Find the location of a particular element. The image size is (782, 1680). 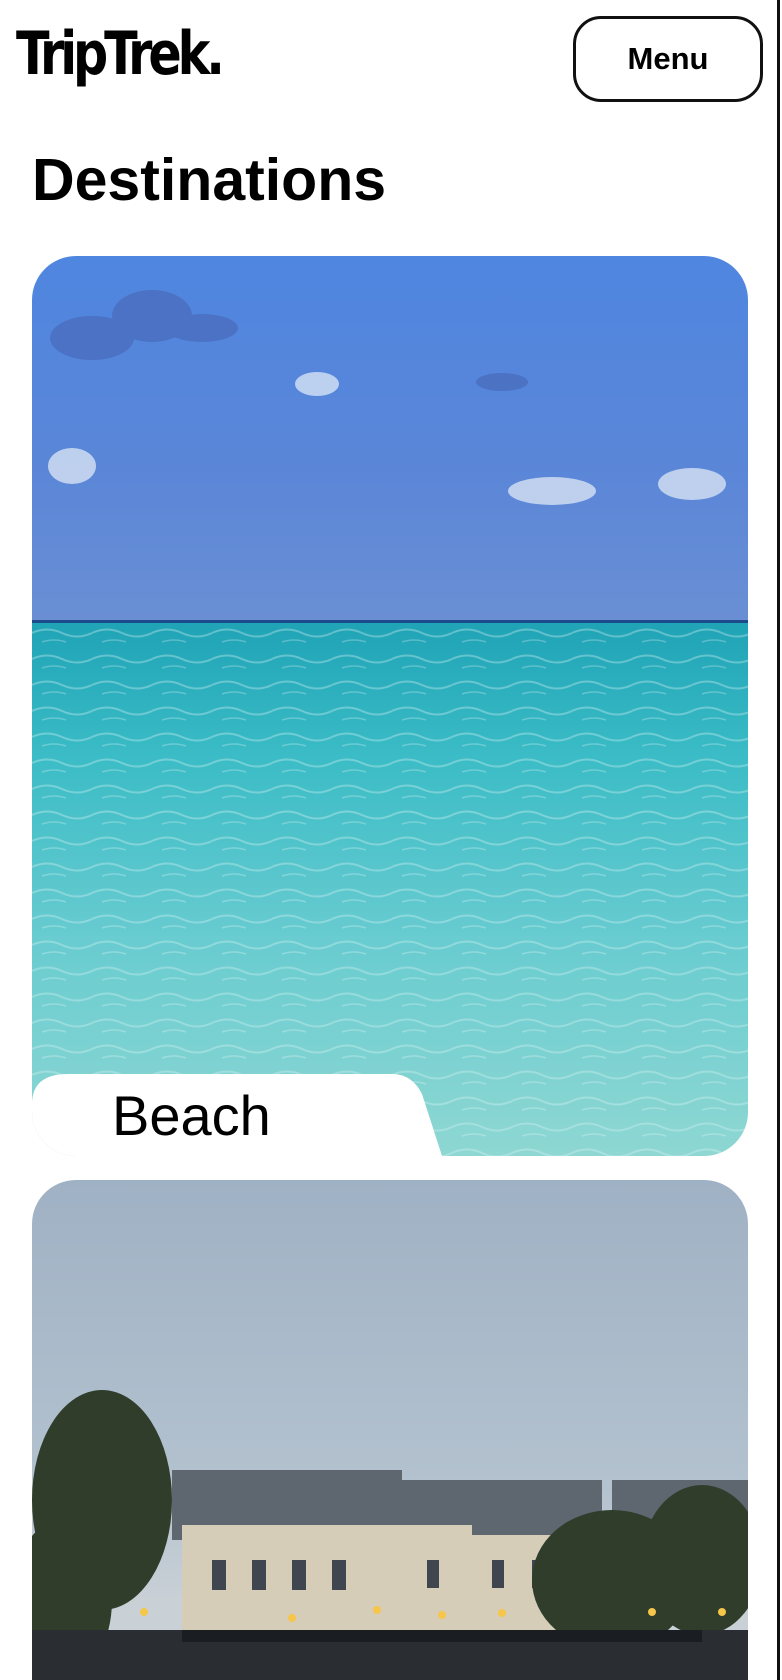

page-title: Destinations is located at coordinates (209, 180).